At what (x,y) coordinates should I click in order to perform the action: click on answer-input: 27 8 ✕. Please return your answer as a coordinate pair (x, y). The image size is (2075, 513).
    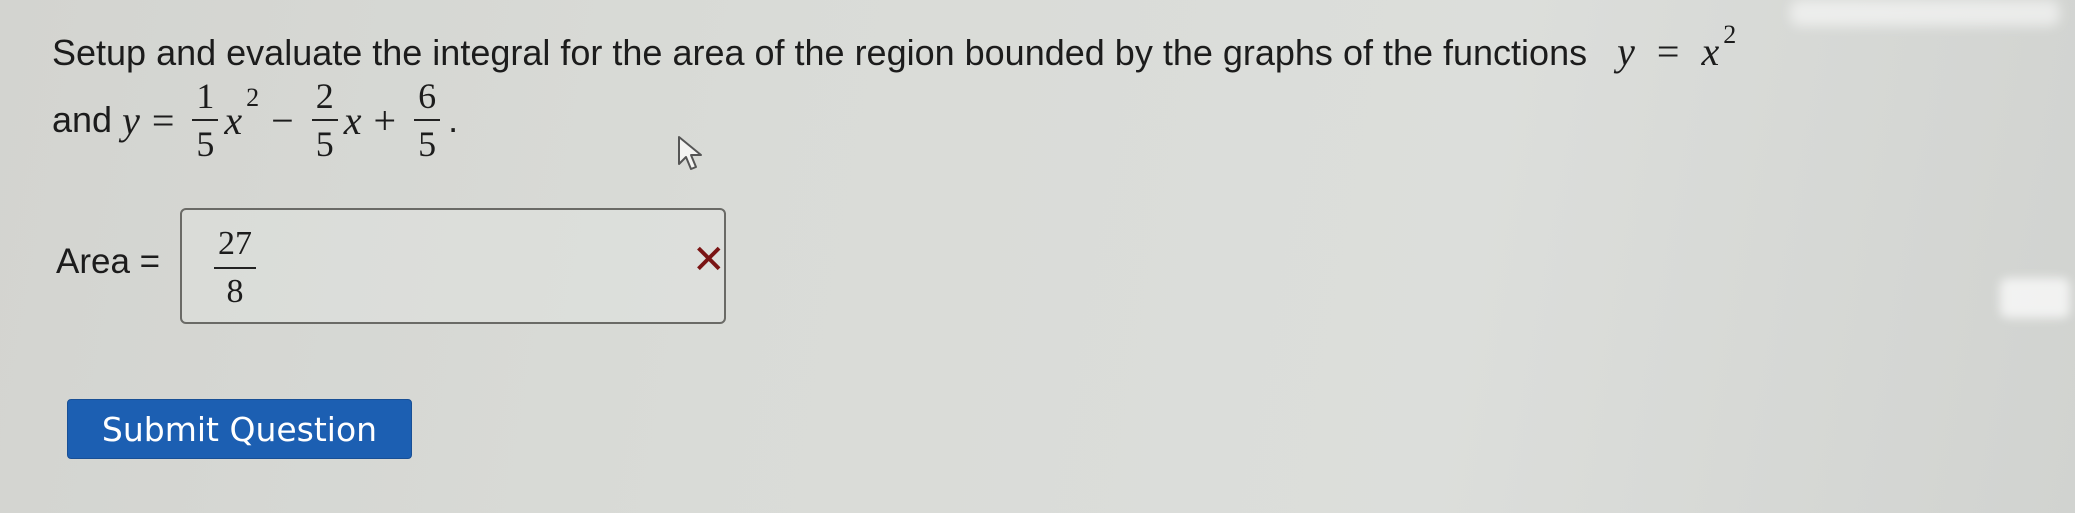
    Looking at the image, I should click on (453, 266).